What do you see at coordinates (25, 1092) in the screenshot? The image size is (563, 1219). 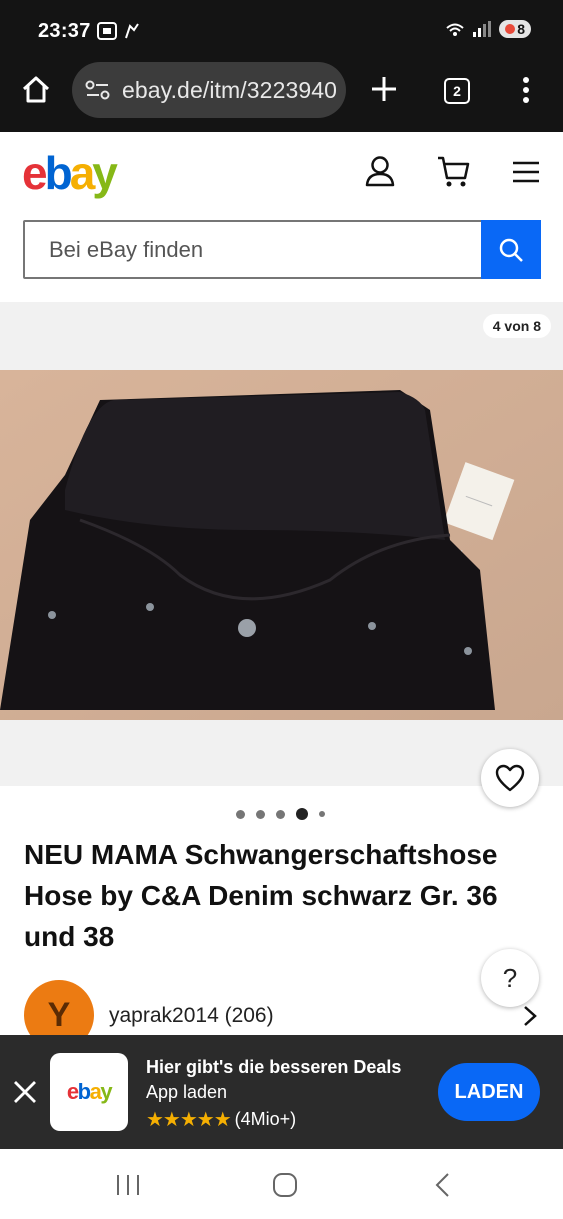 I see `close-icon` at bounding box center [25, 1092].